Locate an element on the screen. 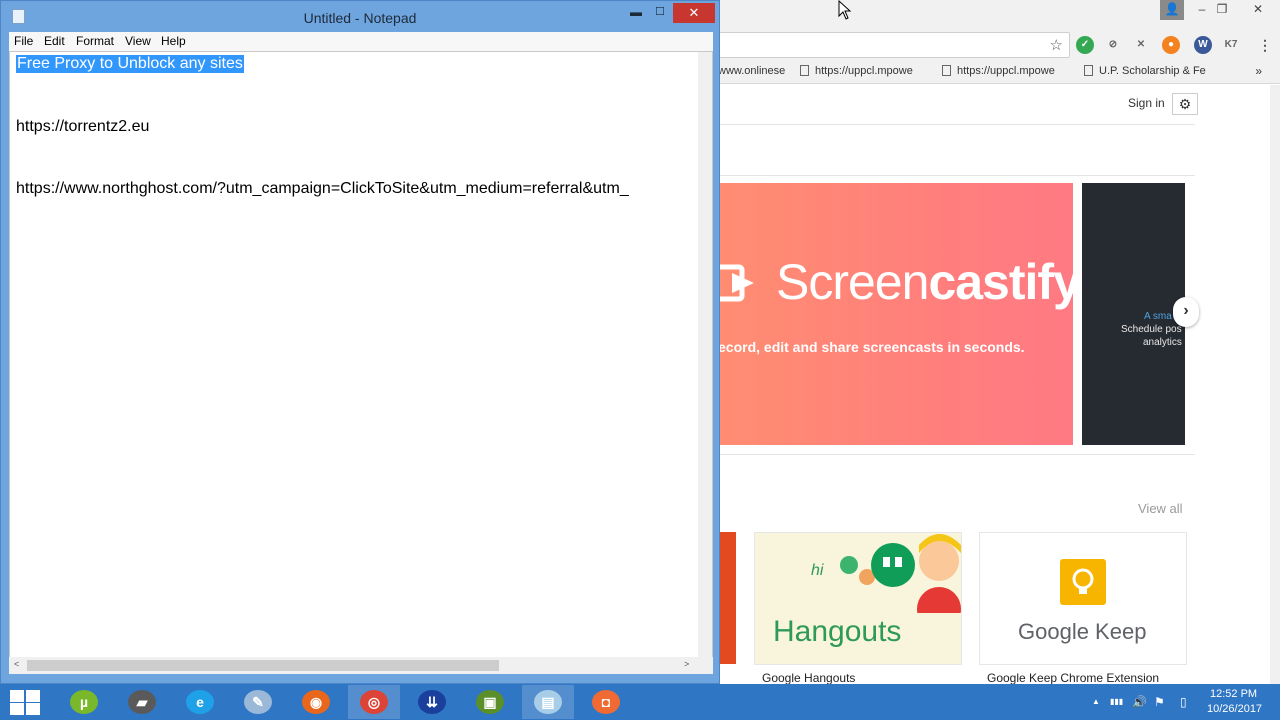 The image size is (1280, 720). video-camera-icon is located at coordinates (737, 283).